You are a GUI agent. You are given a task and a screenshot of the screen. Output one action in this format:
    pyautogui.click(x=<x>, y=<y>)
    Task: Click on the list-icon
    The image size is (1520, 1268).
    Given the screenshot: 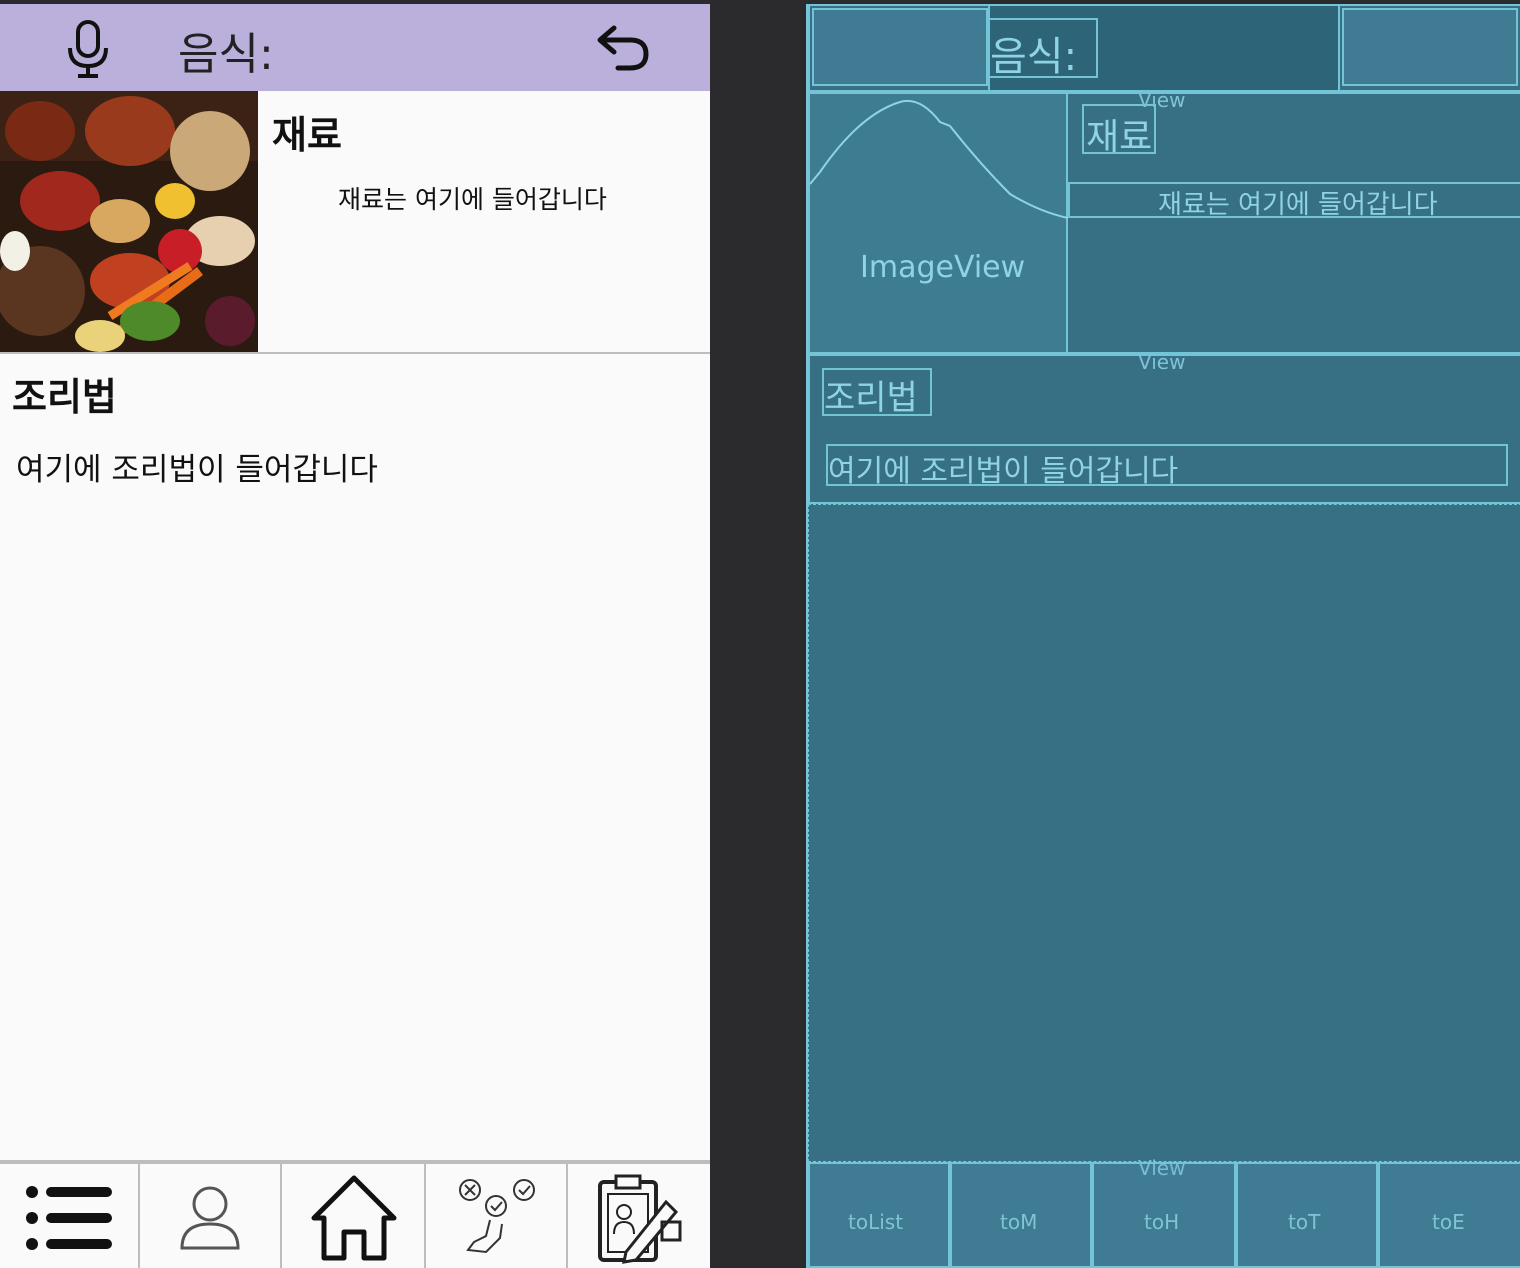 What is the action you would take?
    pyautogui.click(x=69, y=1218)
    